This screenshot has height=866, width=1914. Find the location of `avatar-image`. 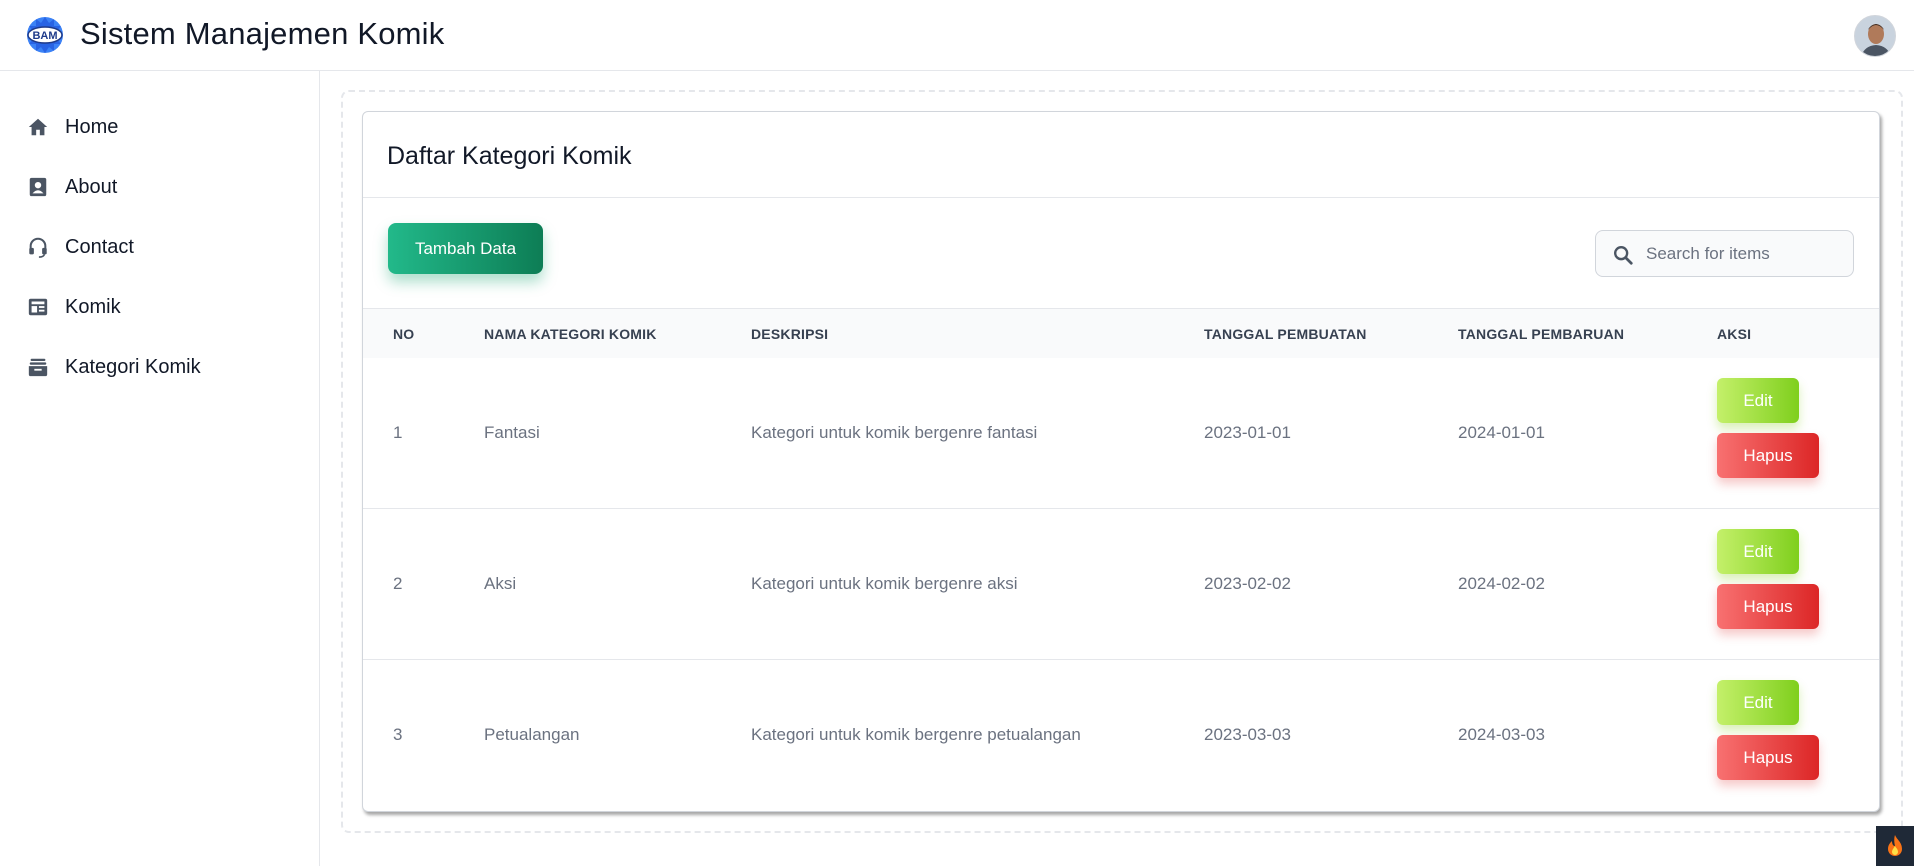

avatar-image is located at coordinates (1875, 36).